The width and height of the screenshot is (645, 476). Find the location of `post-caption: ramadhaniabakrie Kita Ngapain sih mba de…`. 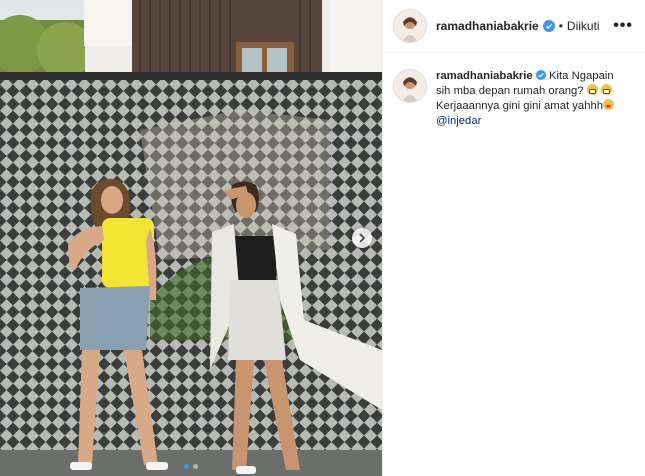

post-caption: ramadhaniabakrie Kita Ngapain sih mba de… is located at coordinates (514, 91).